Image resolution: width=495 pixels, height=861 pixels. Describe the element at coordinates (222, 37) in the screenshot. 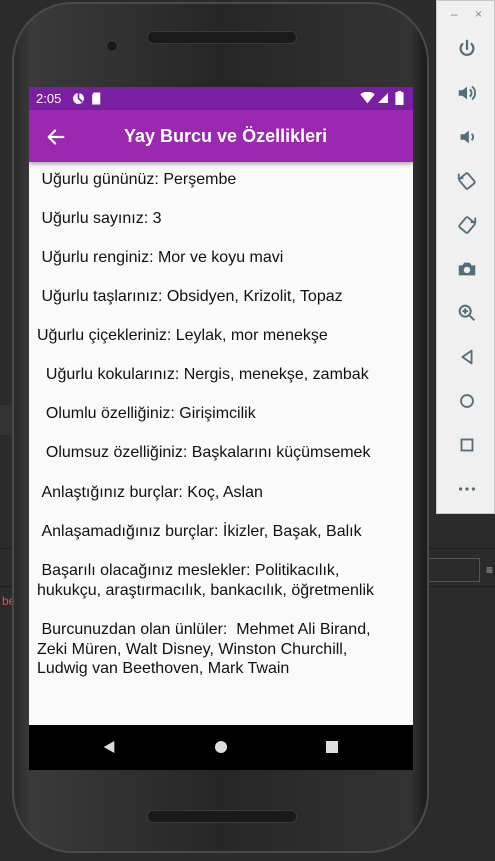

I see `top-speaker` at that location.